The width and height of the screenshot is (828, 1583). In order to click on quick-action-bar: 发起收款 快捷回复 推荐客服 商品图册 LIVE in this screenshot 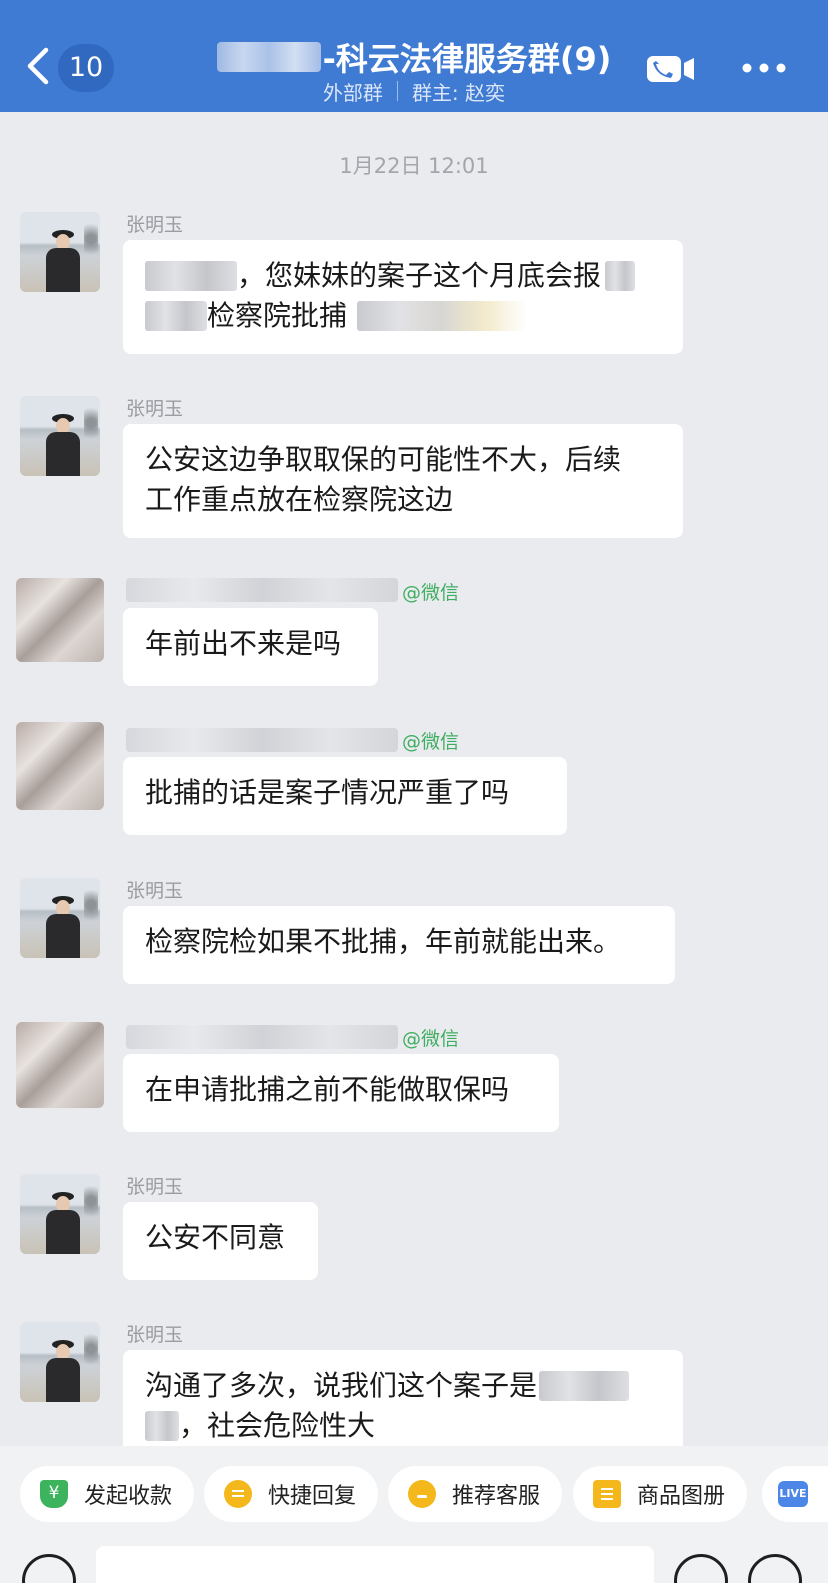, I will do `click(414, 1494)`.